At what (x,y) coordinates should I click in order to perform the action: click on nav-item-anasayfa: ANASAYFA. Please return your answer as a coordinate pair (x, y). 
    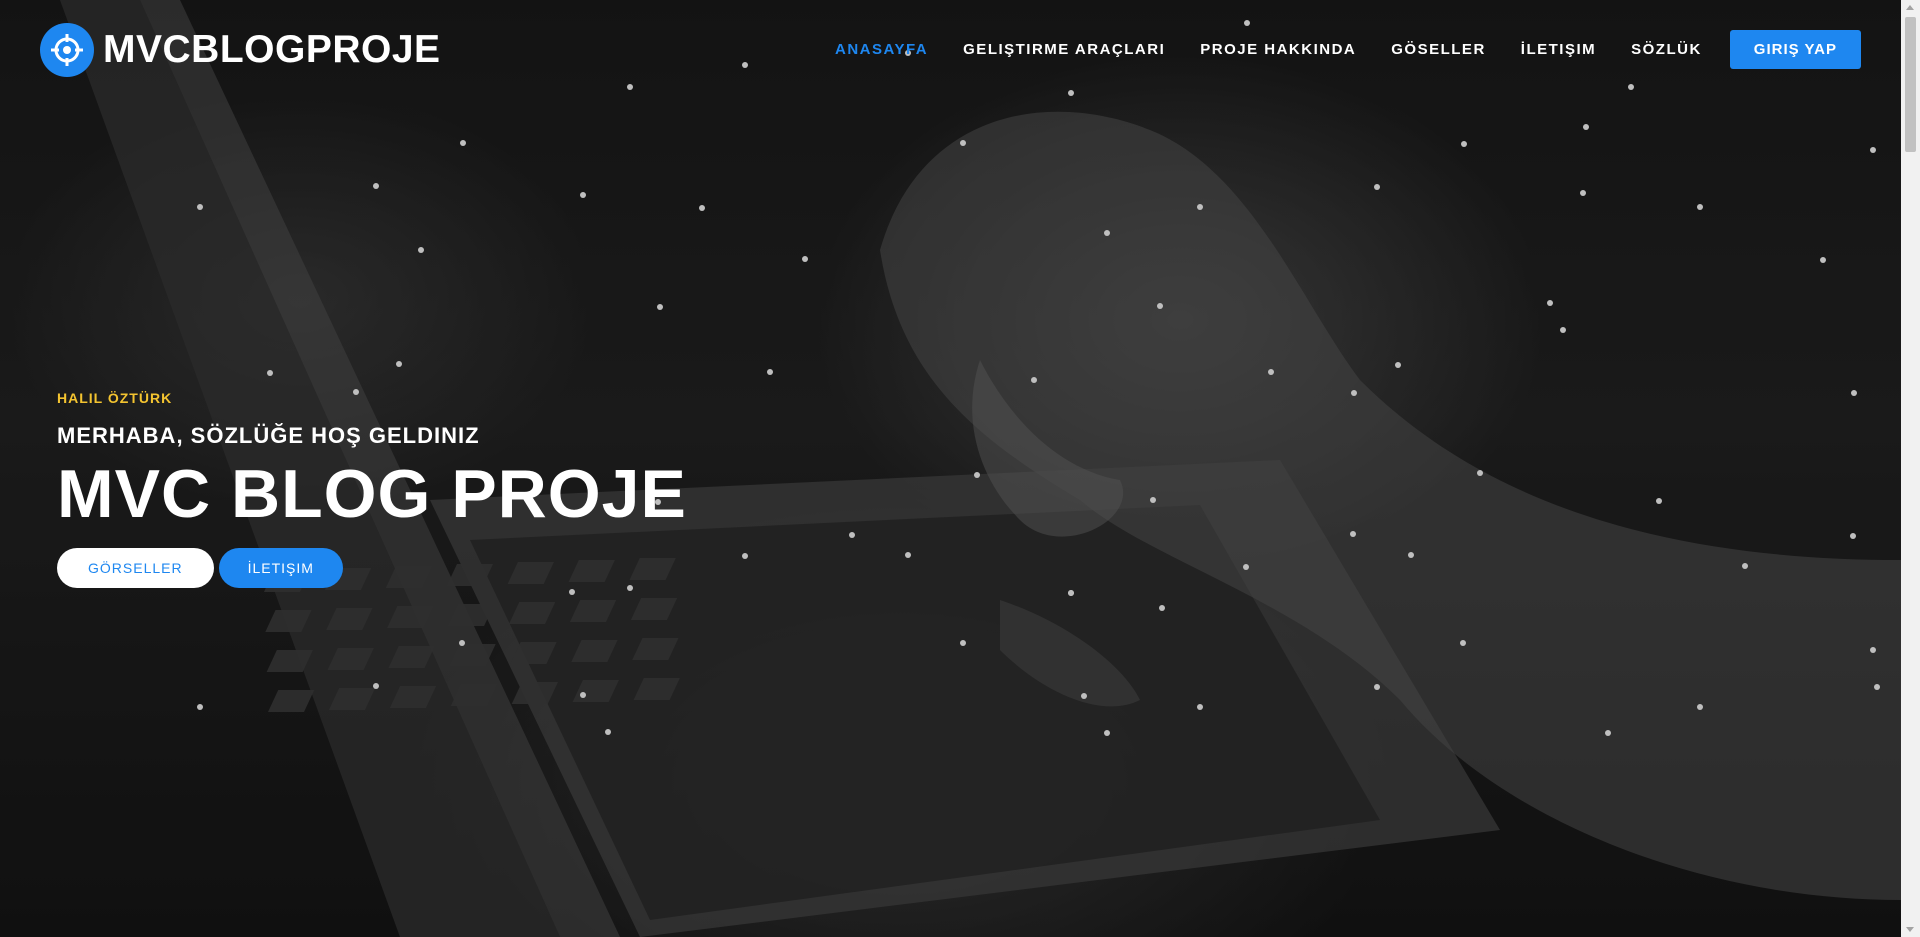
    Looking at the image, I should click on (881, 49).